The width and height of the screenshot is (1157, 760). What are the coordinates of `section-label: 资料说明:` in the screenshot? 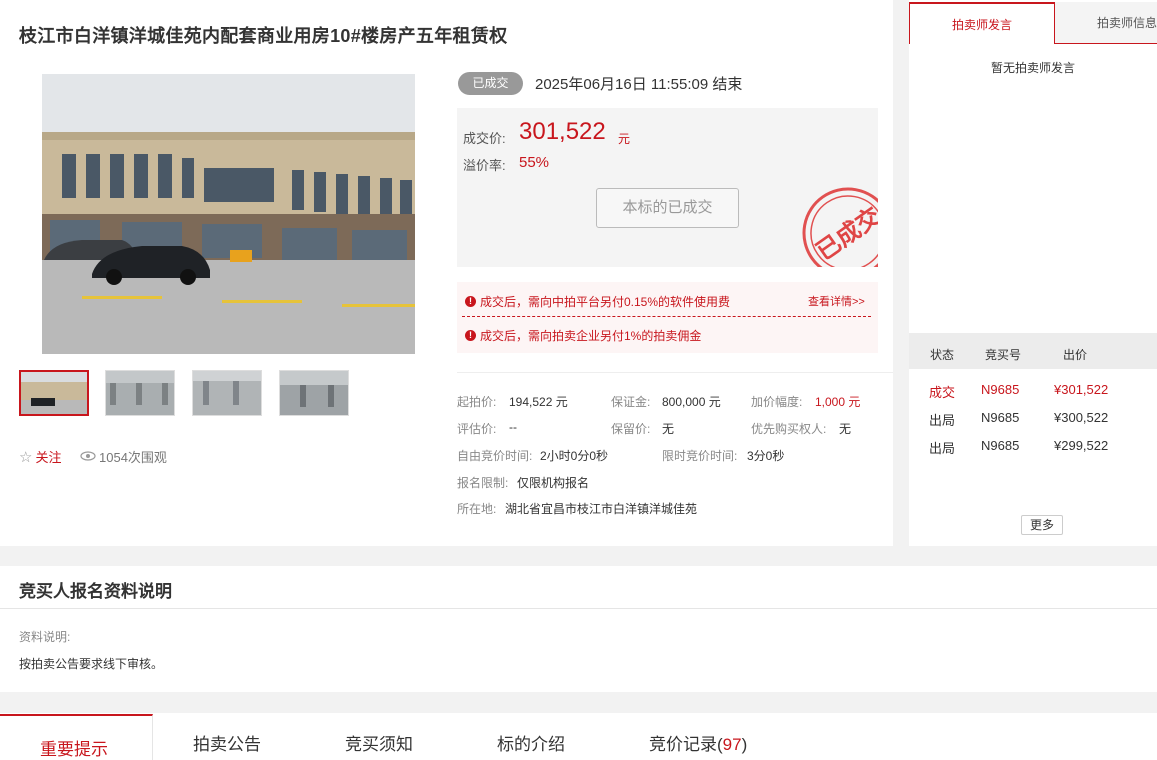 It's located at (45, 637).